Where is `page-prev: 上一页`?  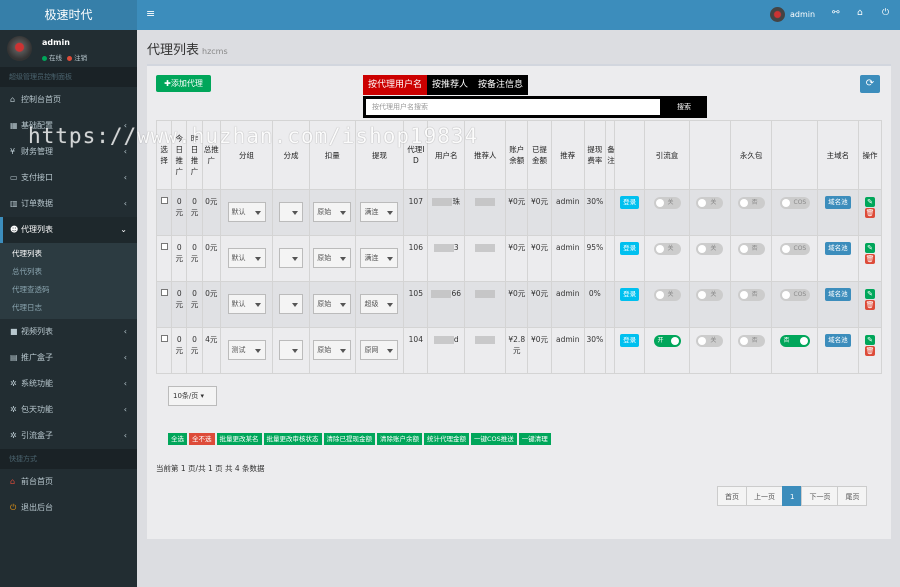
page-prev: 上一页 is located at coordinates (764, 496).